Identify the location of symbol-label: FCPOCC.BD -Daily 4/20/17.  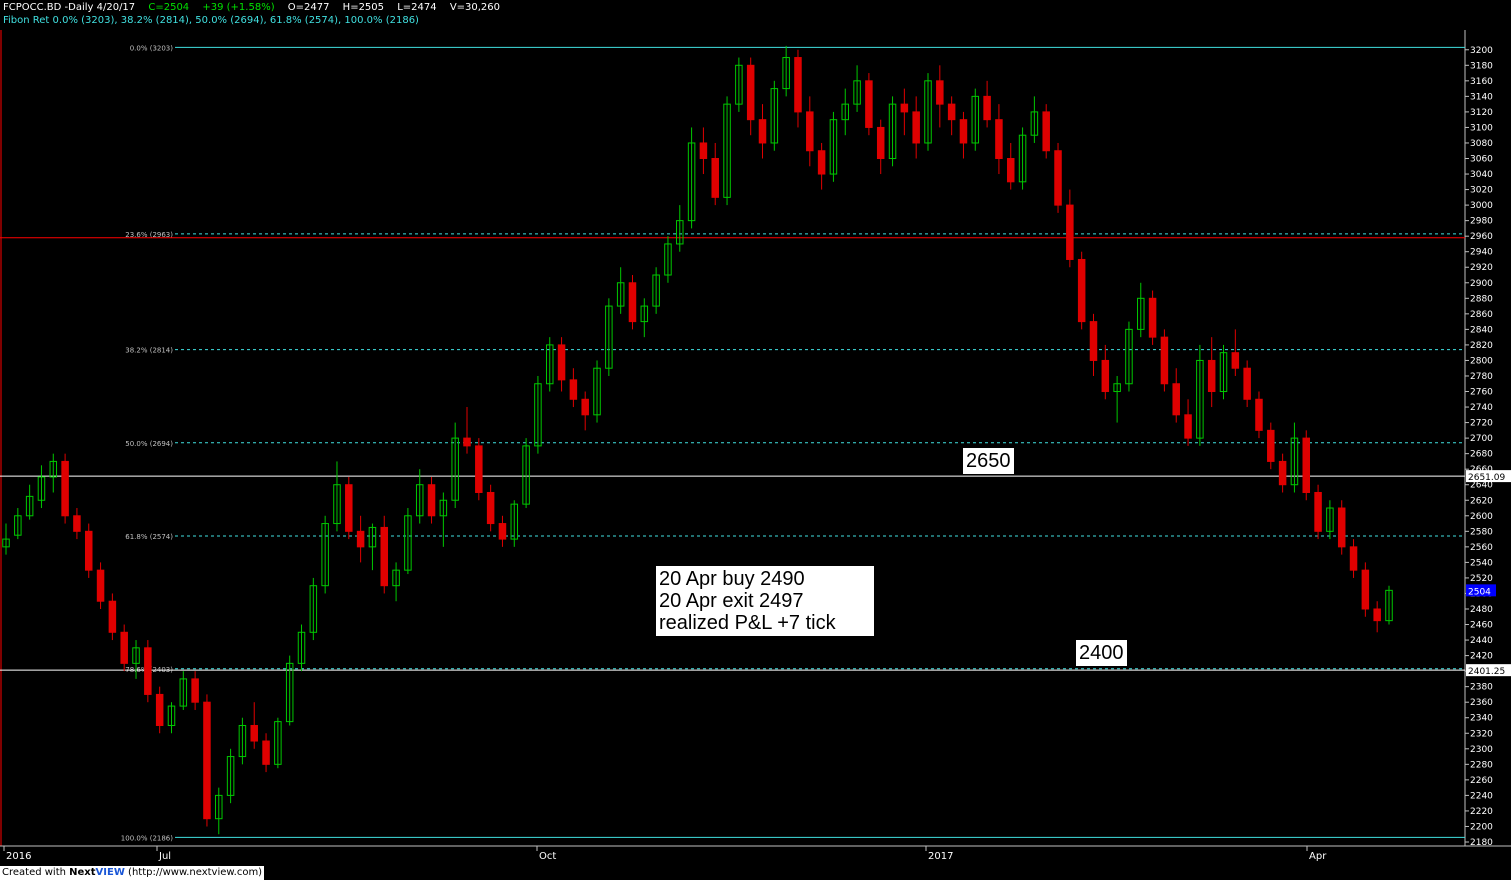
(69, 7).